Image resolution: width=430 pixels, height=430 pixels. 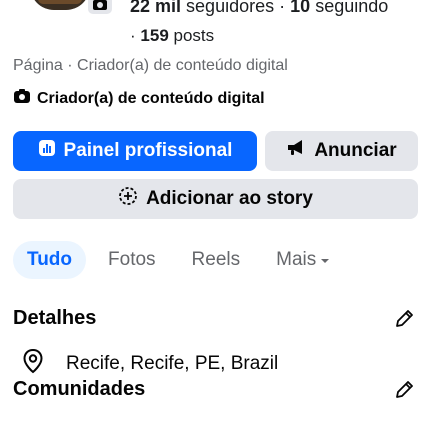 I want to click on tab-reels: Reels, so click(x=216, y=260).